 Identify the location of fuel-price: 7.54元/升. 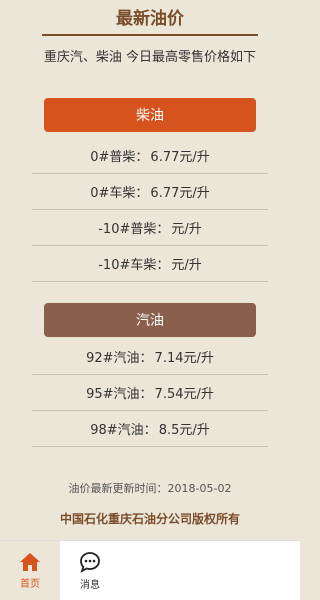
(184, 394).